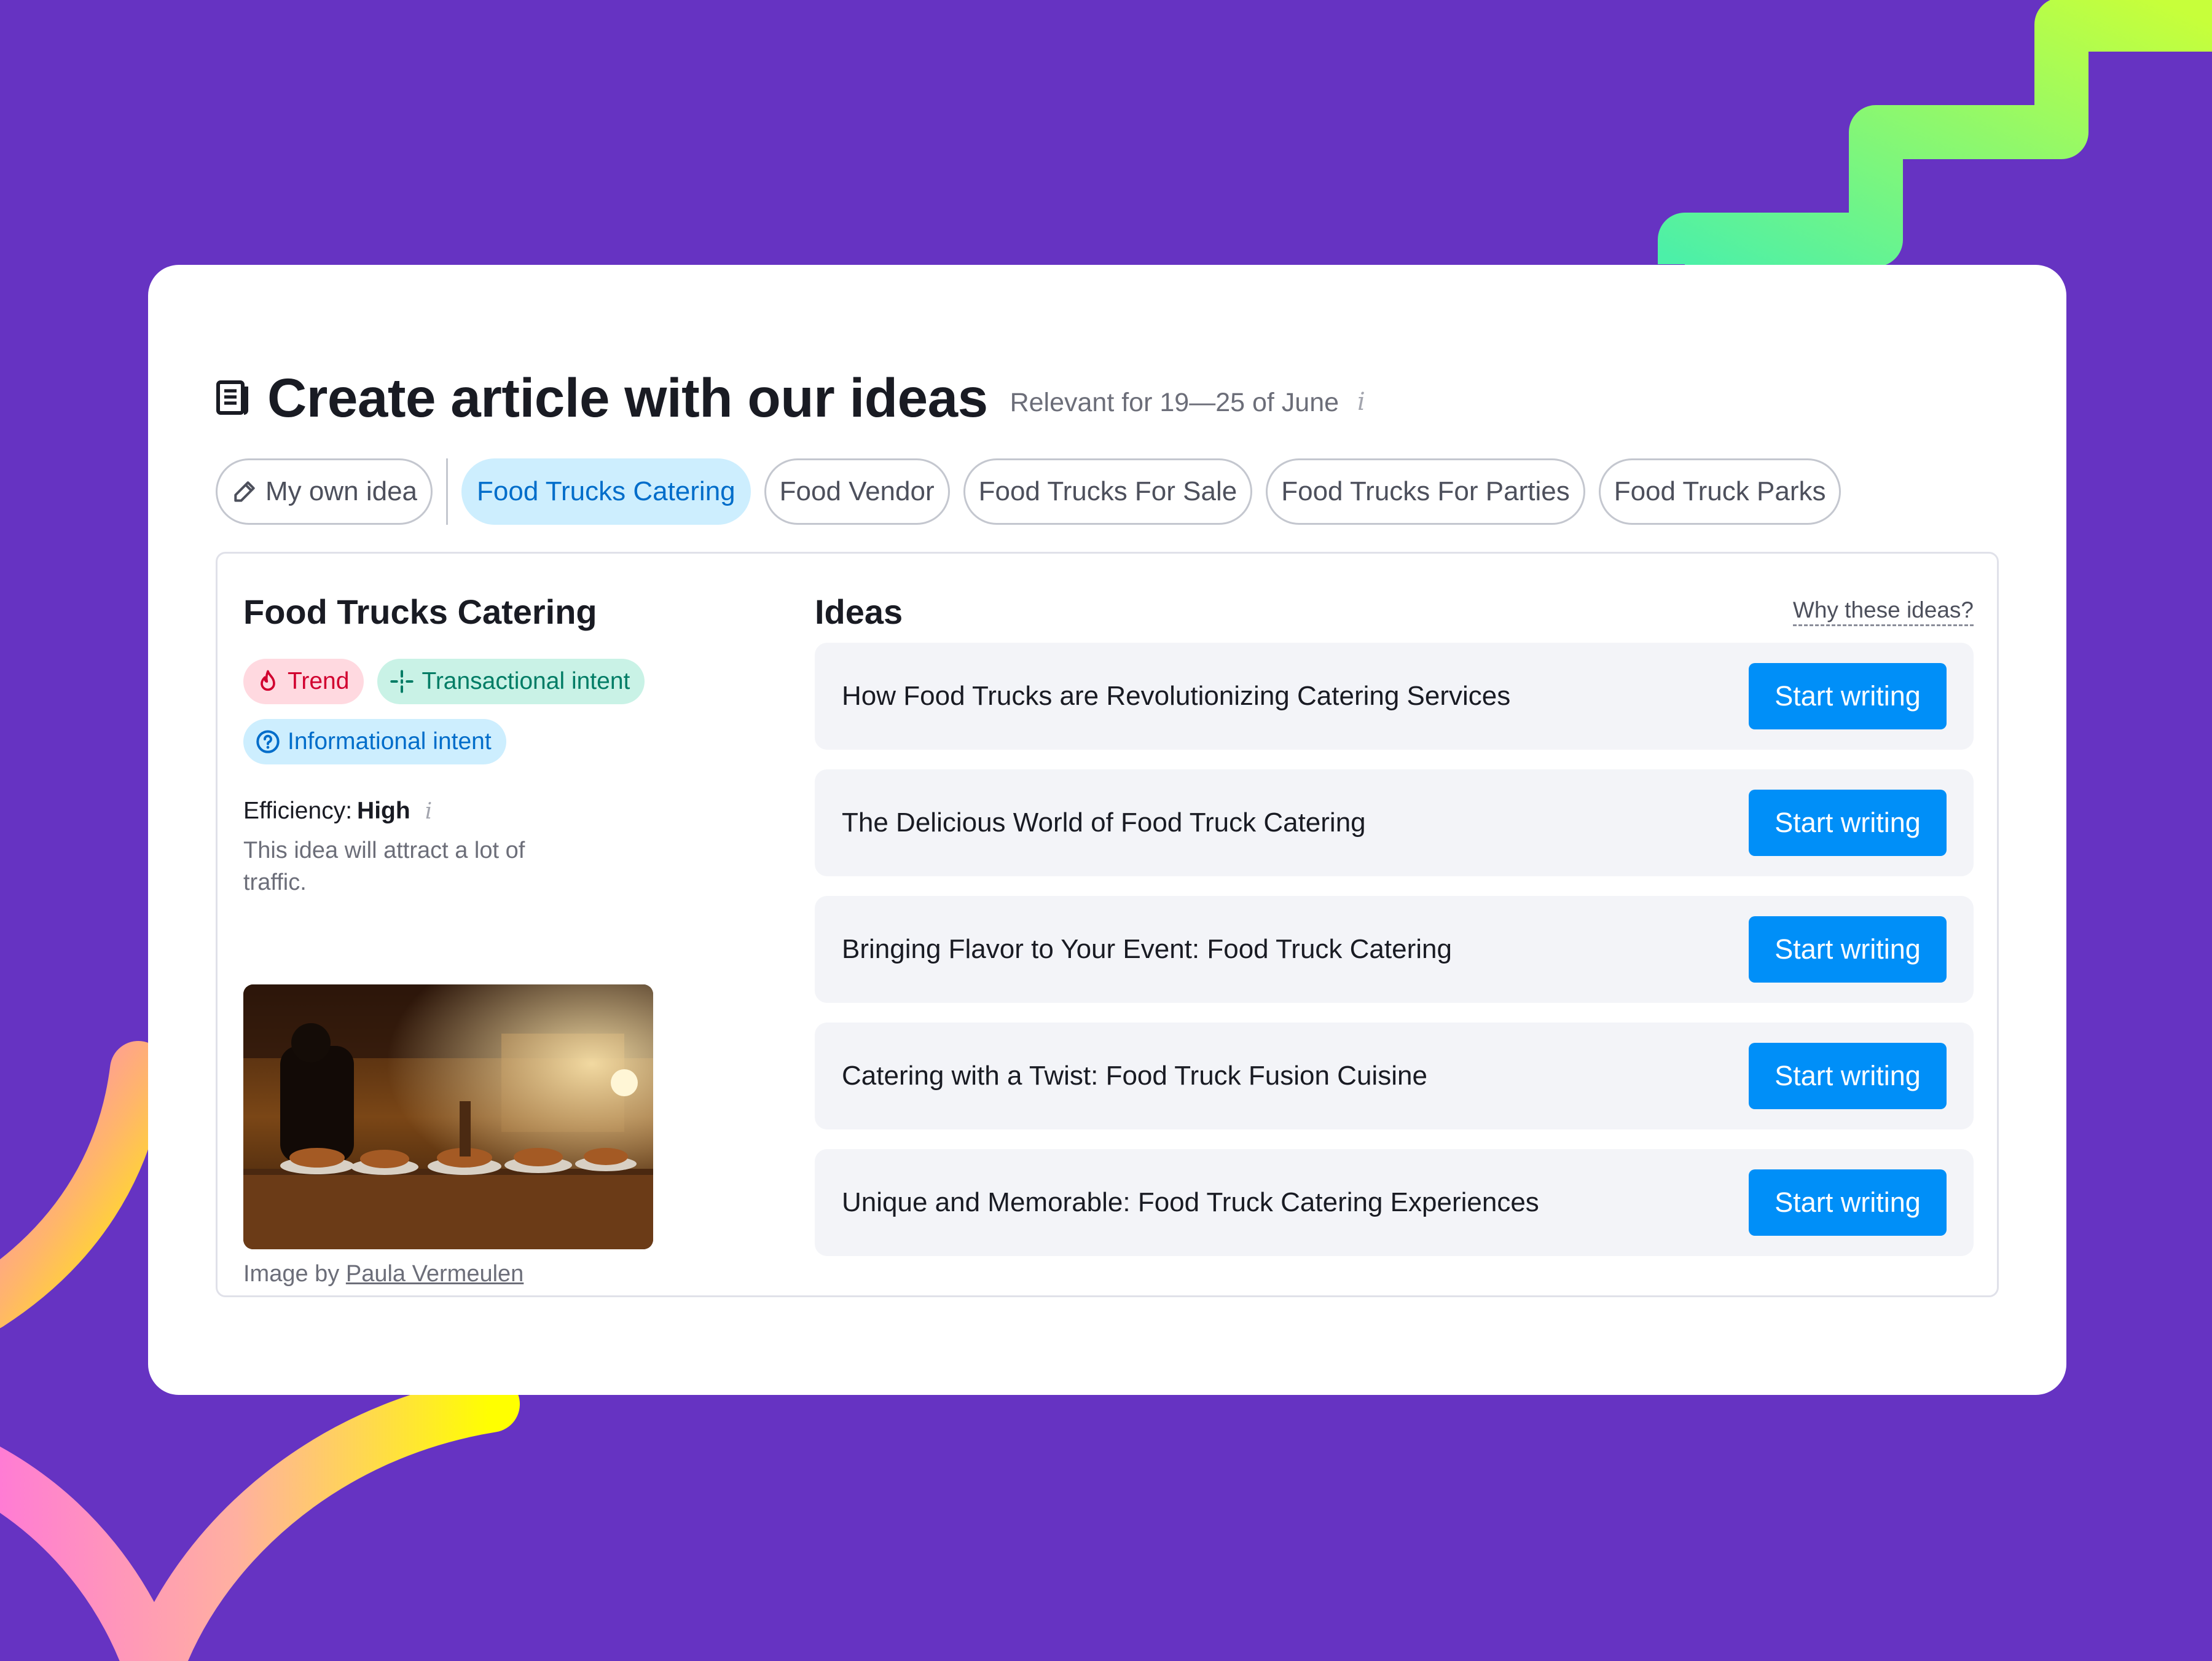  What do you see at coordinates (232, 398) in the screenshot?
I see `document-icon` at bounding box center [232, 398].